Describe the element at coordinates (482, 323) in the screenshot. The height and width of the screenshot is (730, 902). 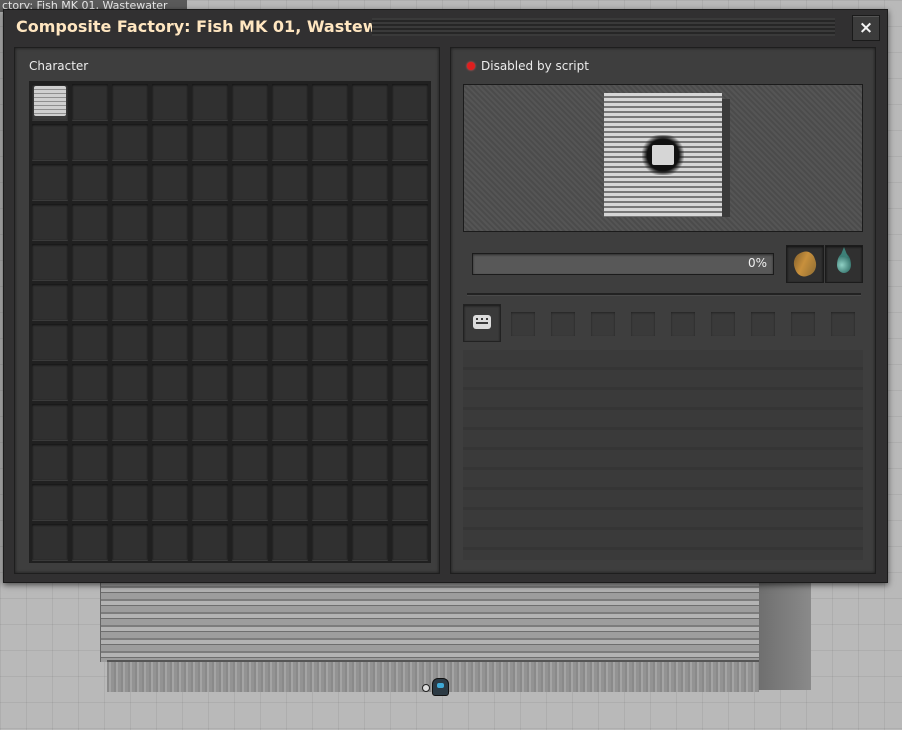
I see `module-slot` at that location.